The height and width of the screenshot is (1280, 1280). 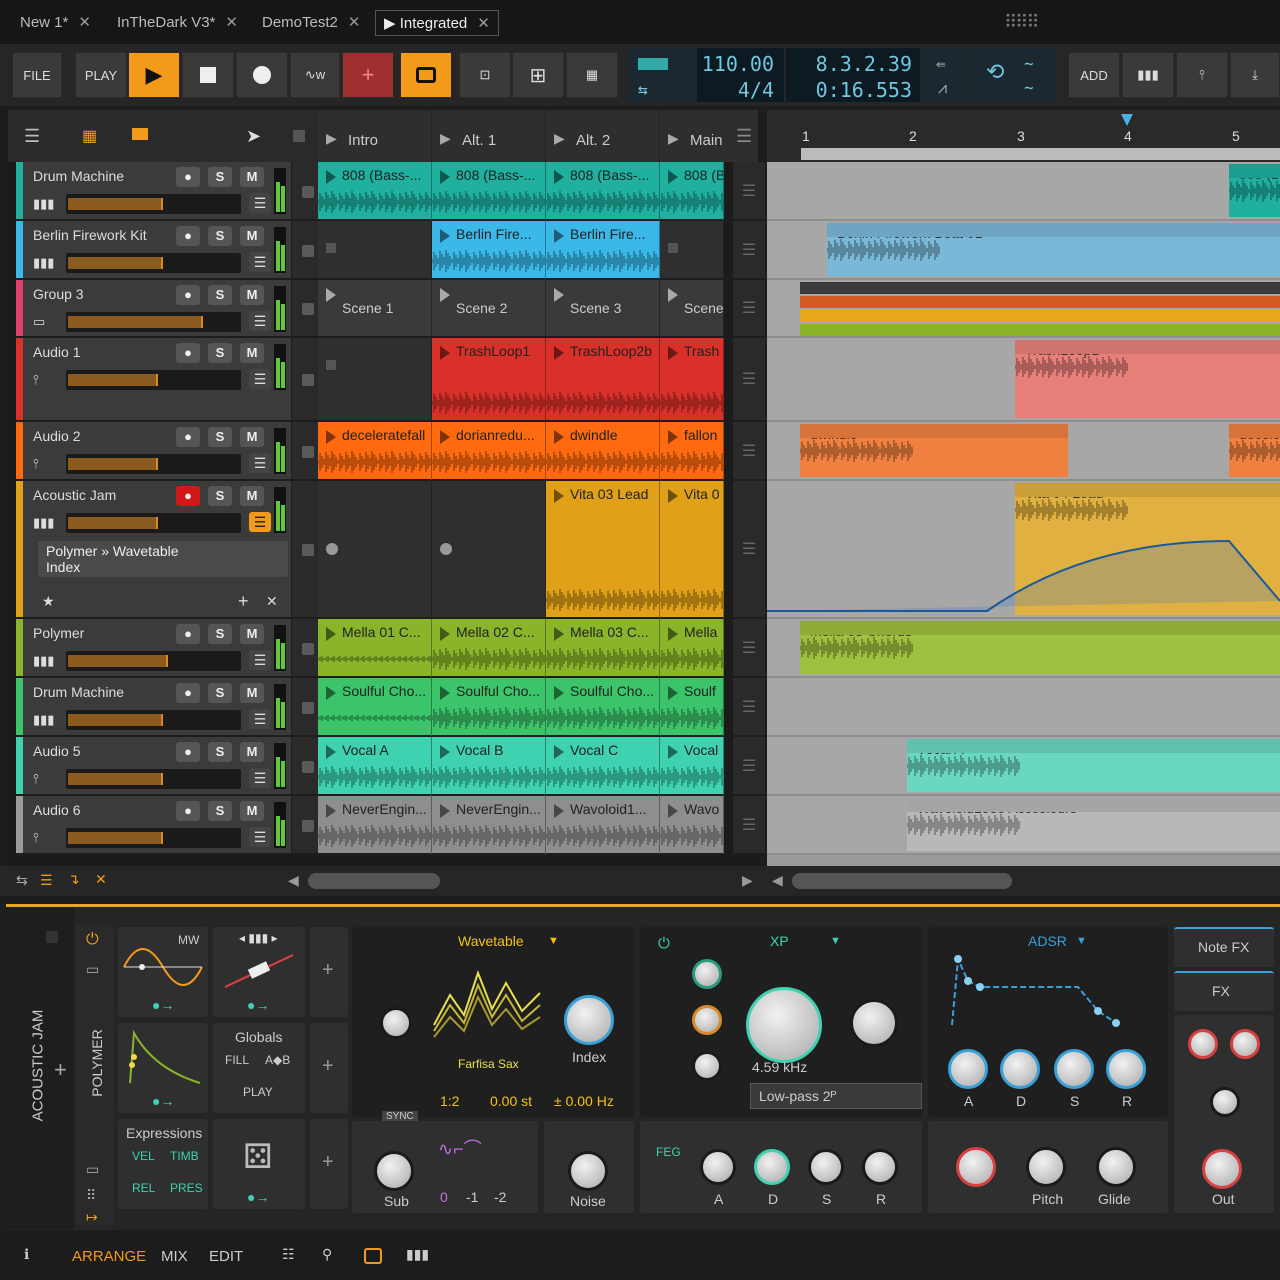 I want to click on groove-button: ▦, so click(x=592, y=75).